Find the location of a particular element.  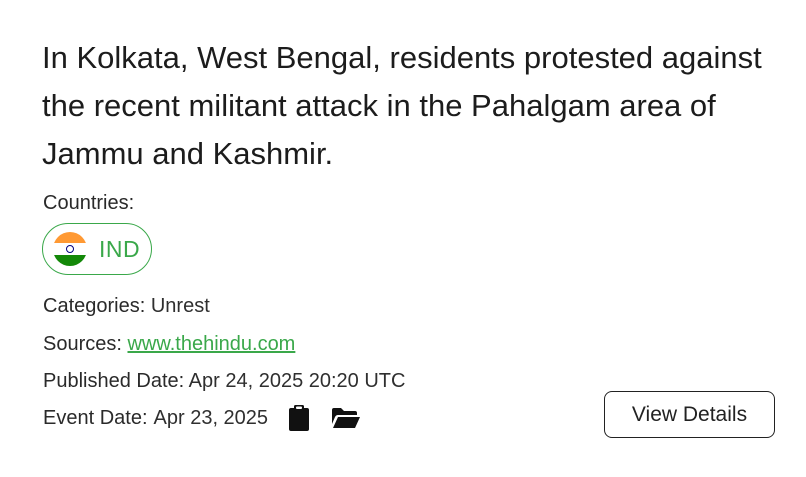

source-link: www.thehindu.com is located at coordinates (211, 344).